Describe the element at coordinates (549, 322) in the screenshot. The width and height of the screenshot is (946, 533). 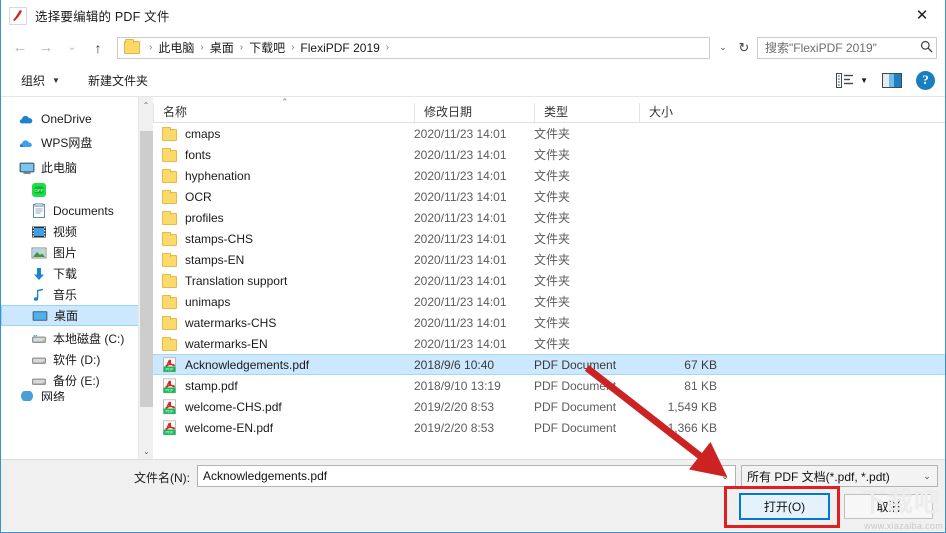
I see `table-row: watermarks-CHS 2020/11/23 14:01 文件夹` at that location.